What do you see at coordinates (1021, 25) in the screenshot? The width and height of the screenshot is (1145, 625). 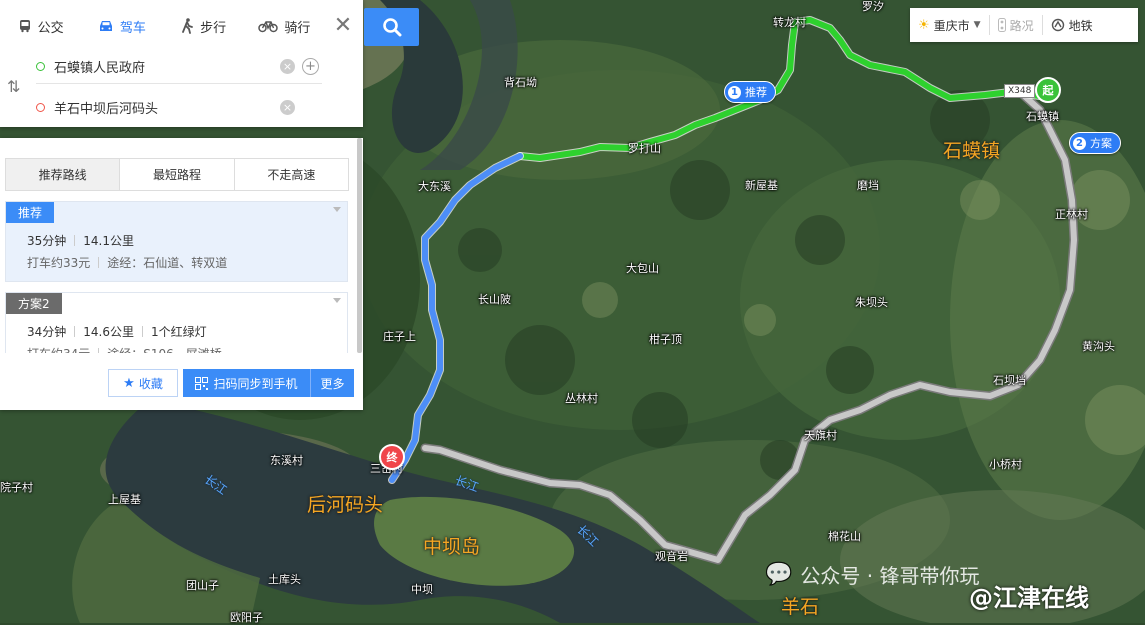 I see `traffic-label: 路况` at bounding box center [1021, 25].